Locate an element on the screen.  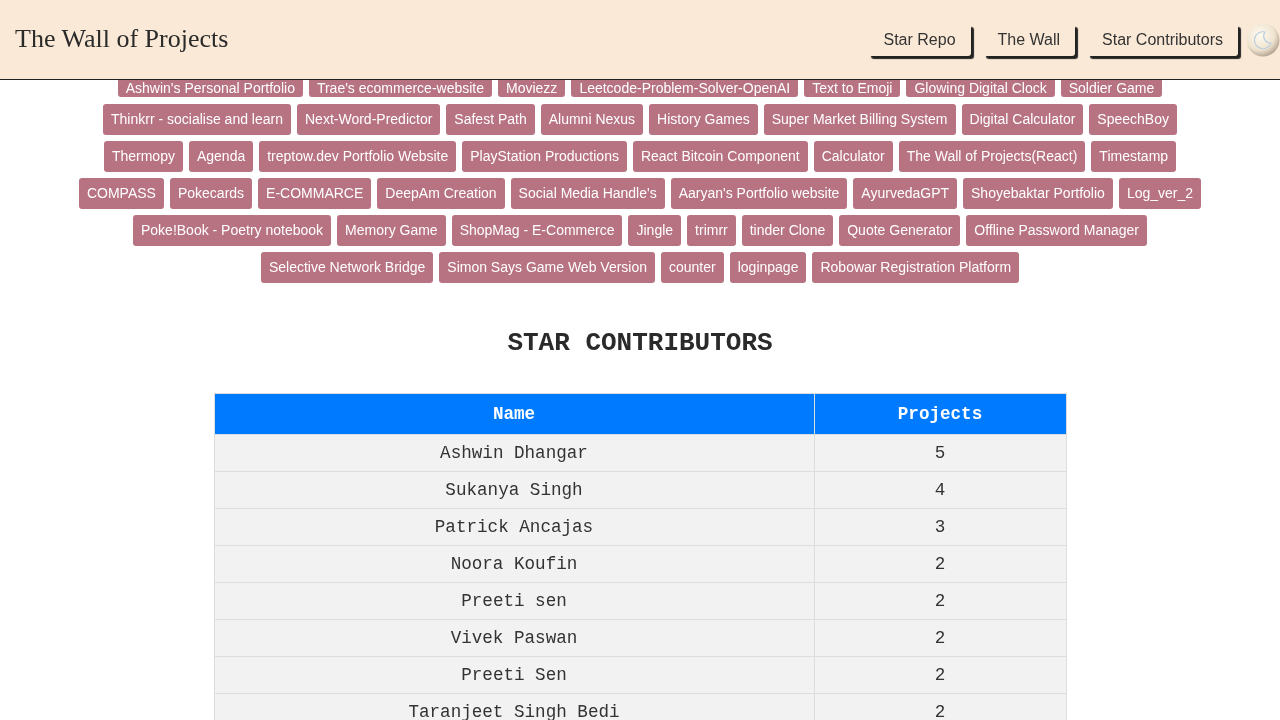
table-cell: Sukanya Singh is located at coordinates (514, 490).